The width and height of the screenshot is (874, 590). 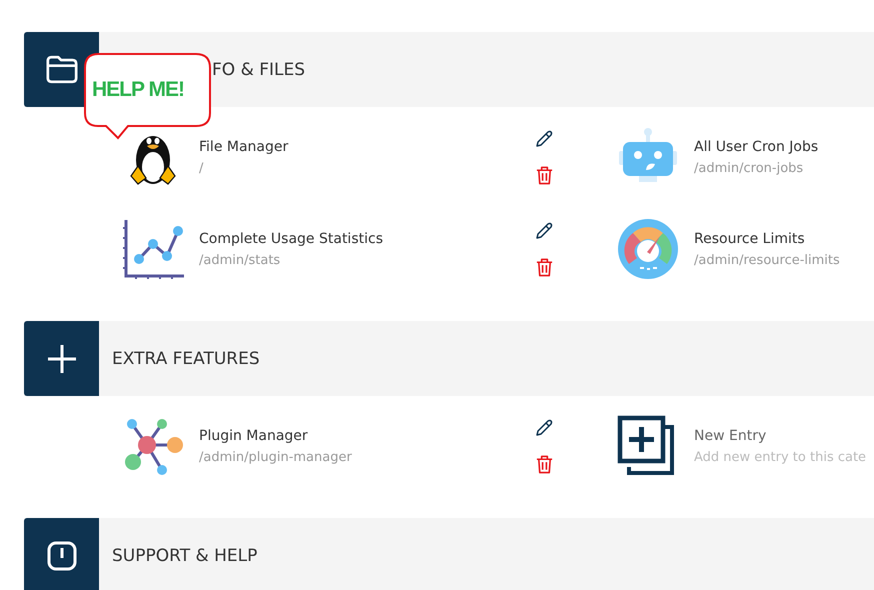 What do you see at coordinates (61, 69) in the screenshot?
I see `folder-icon` at bounding box center [61, 69].